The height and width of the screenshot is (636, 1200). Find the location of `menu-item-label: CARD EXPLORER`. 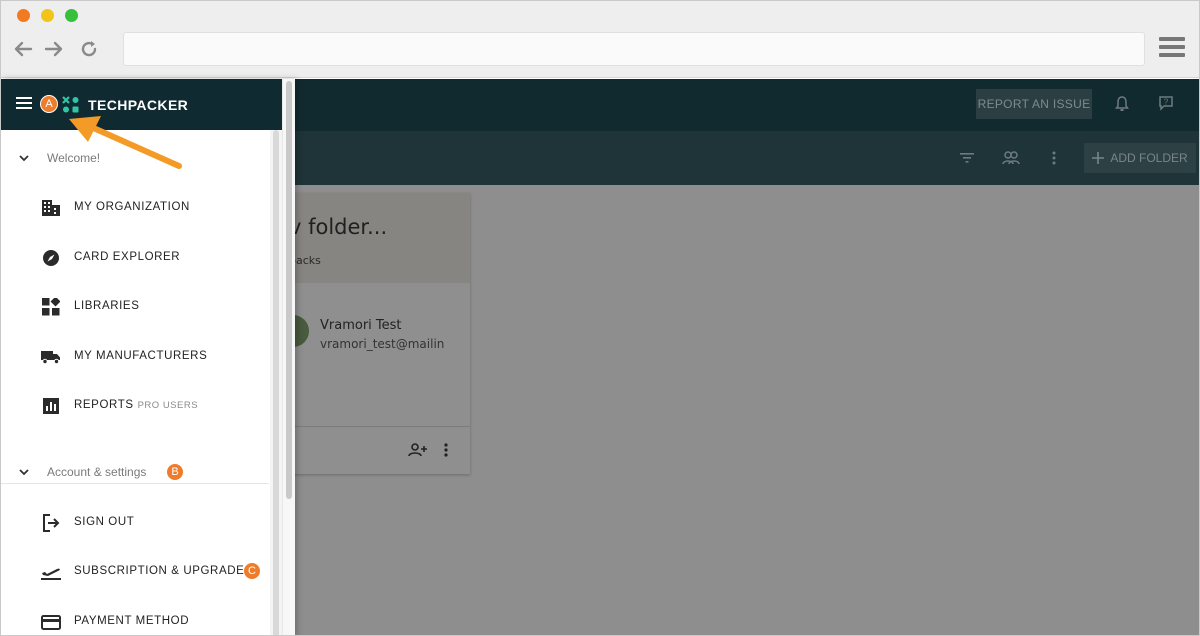

menu-item-label: CARD EXPLORER is located at coordinates (127, 257).